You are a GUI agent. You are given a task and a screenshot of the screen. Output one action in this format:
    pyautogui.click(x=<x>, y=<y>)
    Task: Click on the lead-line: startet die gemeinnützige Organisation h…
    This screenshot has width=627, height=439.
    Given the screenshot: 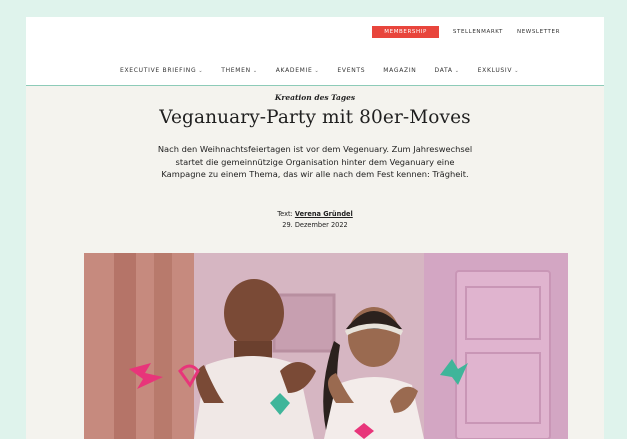 What is the action you would take?
    pyautogui.click(x=315, y=161)
    